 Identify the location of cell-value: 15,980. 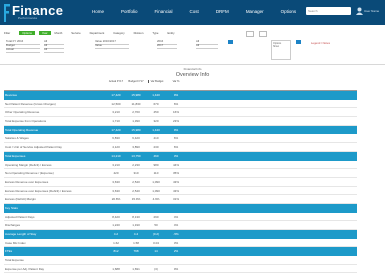
(136, 95).